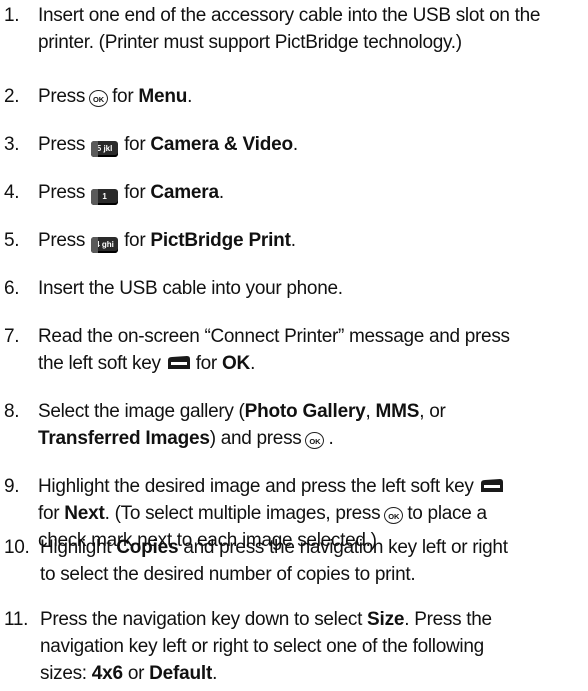 The width and height of the screenshot is (588, 691). Describe the element at coordinates (167, 241) in the screenshot. I see `step-text: Press 4 ghi for PictBridge Print.` at that location.